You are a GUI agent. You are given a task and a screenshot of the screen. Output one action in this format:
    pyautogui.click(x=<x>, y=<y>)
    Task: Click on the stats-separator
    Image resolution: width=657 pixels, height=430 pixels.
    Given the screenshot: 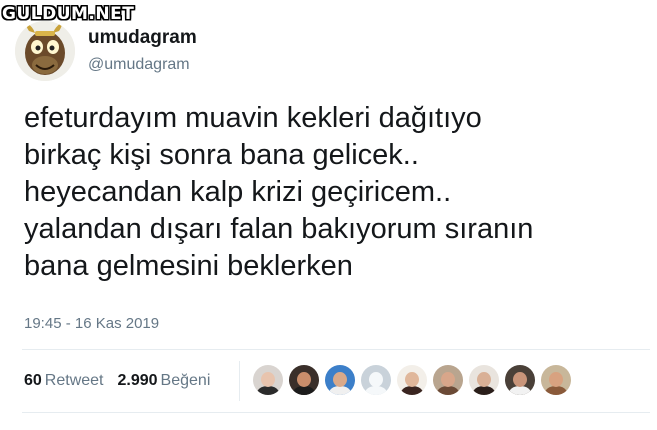 What is the action you would take?
    pyautogui.click(x=239, y=381)
    